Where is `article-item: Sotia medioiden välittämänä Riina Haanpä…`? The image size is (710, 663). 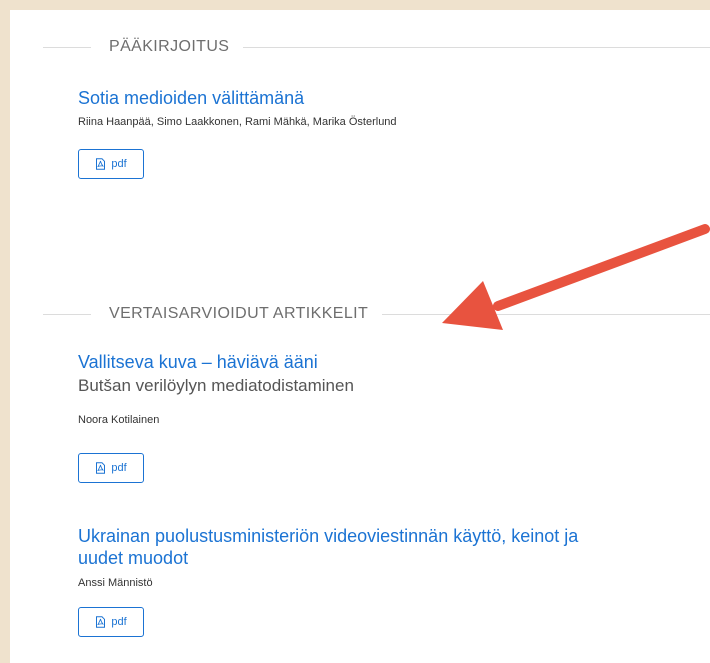
article-item: Sotia medioiden välittämänä Riina Haanpä… is located at coordinates (378, 108).